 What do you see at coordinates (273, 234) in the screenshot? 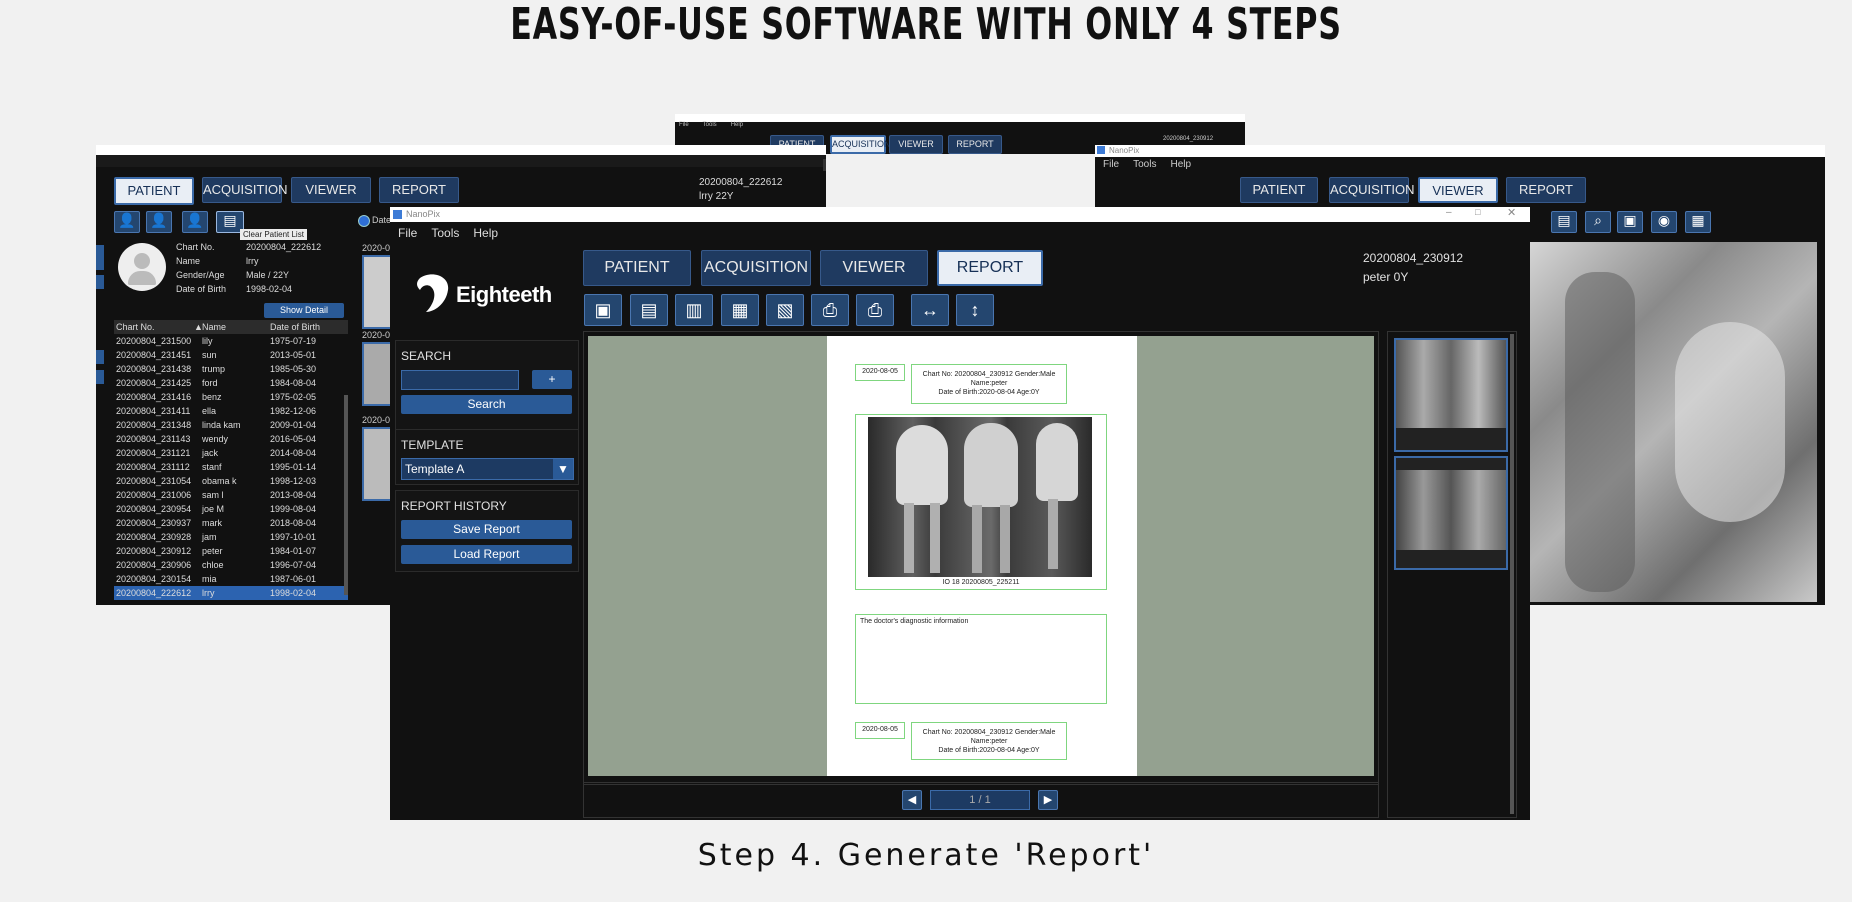
I see `tooltip: Clear Patient List` at bounding box center [273, 234].